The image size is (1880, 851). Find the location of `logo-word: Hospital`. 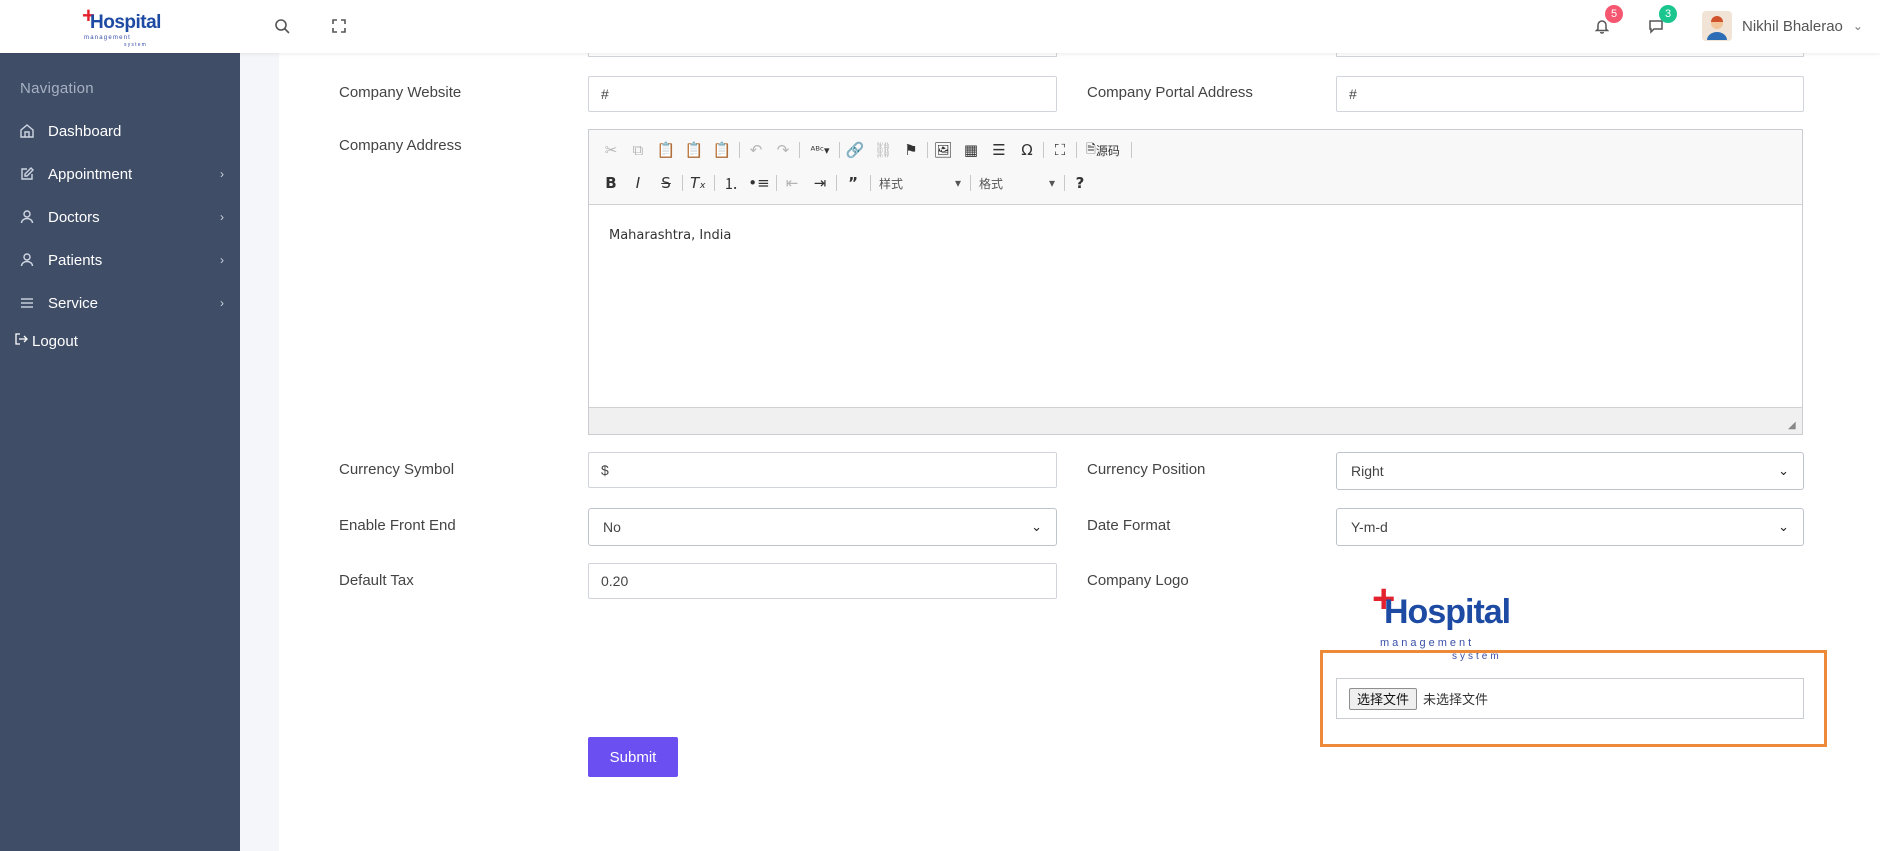

logo-word: Hospital is located at coordinates (1447, 612).